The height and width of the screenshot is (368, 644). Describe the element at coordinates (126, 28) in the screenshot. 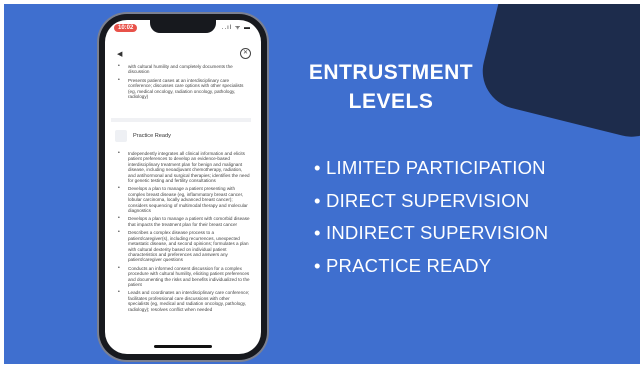

I see `status-time: 10:02` at that location.